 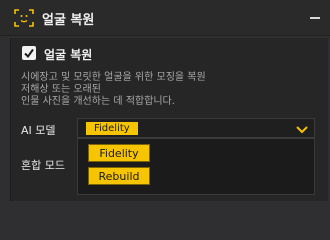 I want to click on description-line: 시에장고 및 모릿한 얼굴을 위한 모징을 복원, so click(x=113, y=77).